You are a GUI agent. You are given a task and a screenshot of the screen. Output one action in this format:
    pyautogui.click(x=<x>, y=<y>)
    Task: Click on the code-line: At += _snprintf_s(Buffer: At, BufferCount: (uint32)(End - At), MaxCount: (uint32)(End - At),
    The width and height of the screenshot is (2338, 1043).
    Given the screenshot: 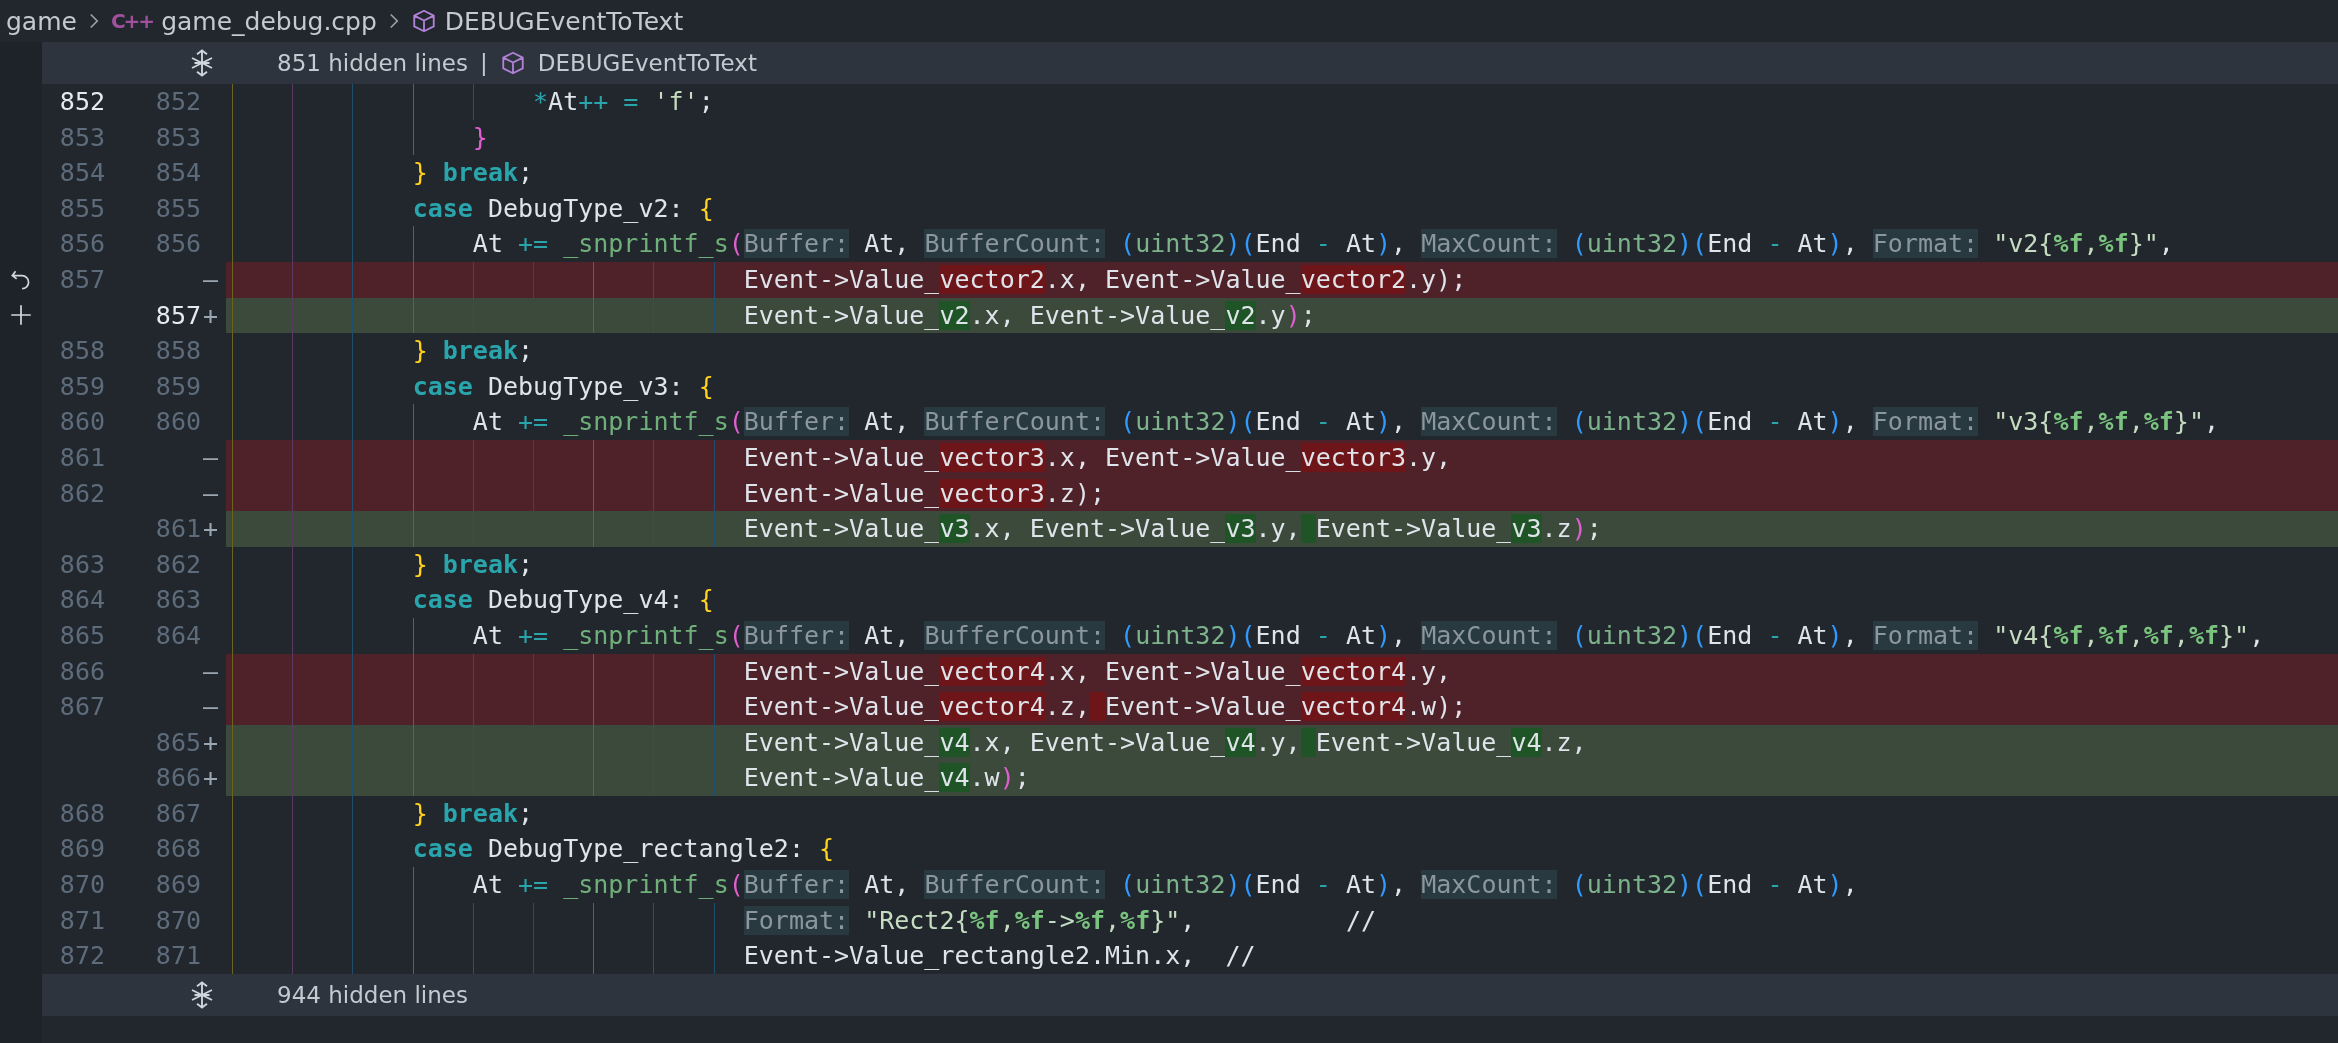 What is the action you would take?
    pyautogui.click(x=1165, y=885)
    